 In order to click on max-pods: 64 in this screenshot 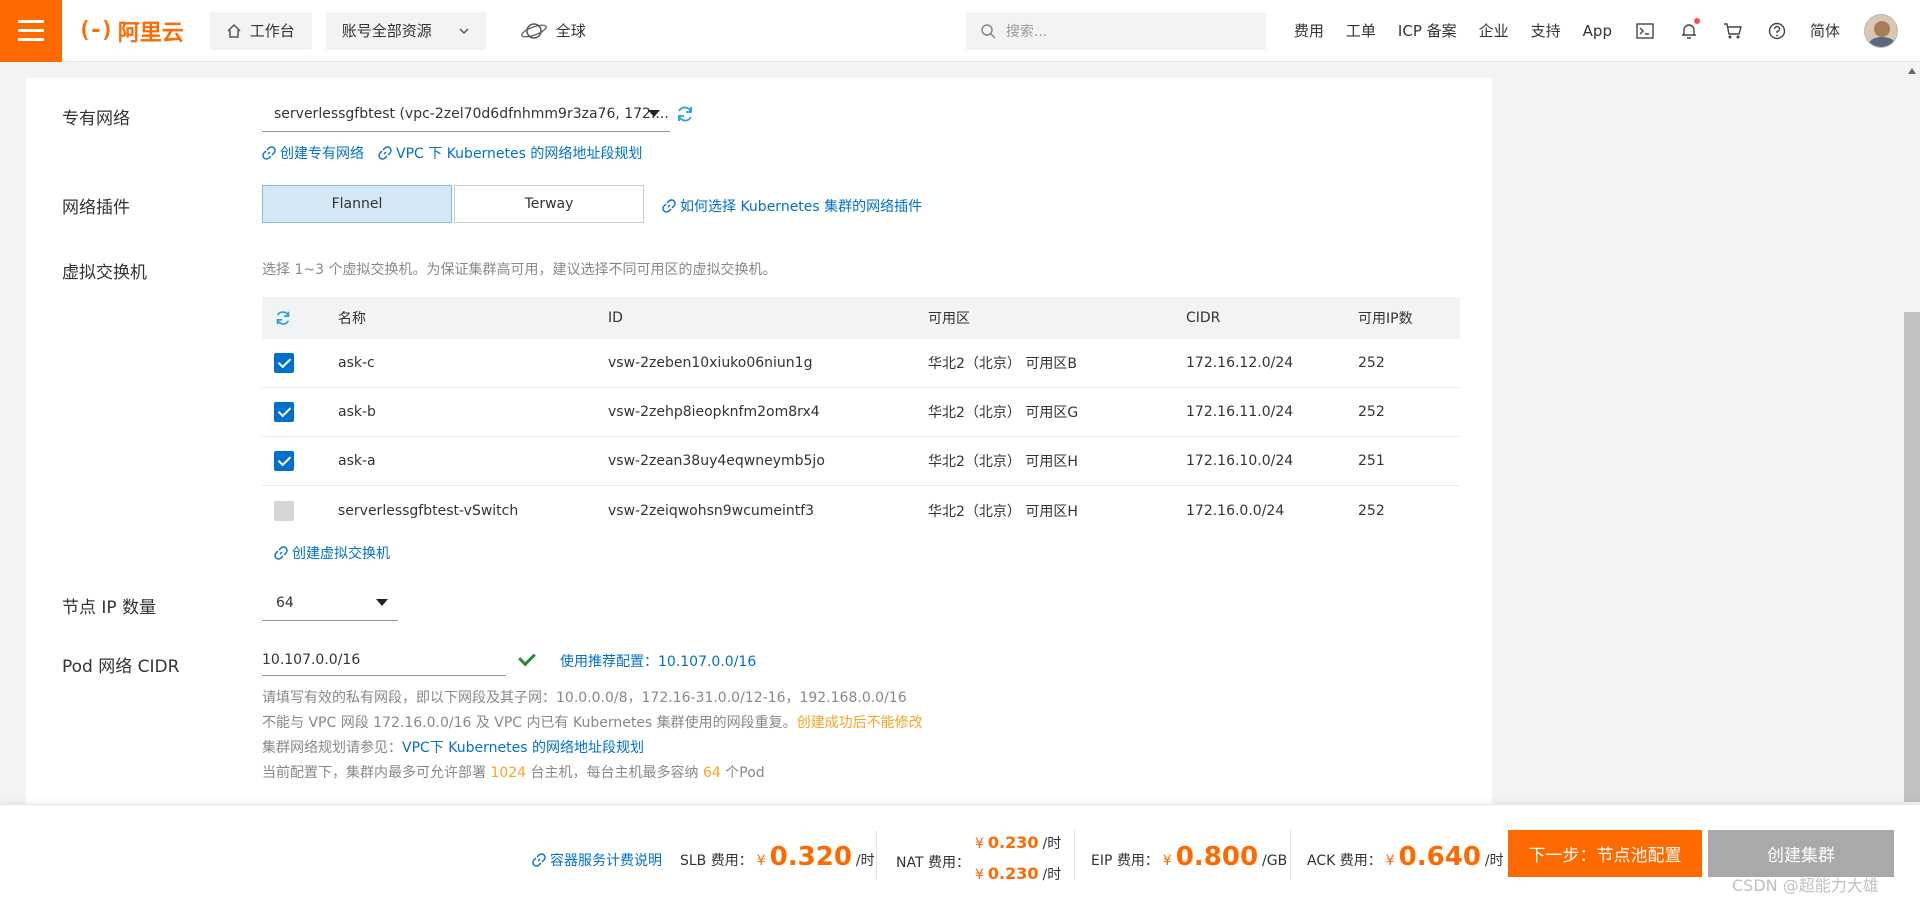, I will do `click(712, 773)`.